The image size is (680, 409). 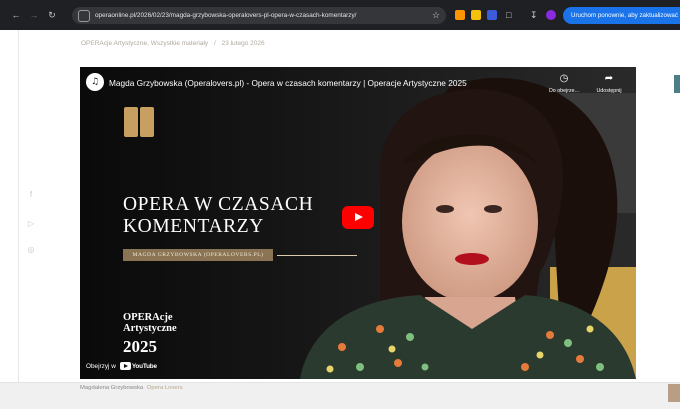 What do you see at coordinates (144, 366) in the screenshot?
I see `youtube-wordmark: YouTube` at bounding box center [144, 366].